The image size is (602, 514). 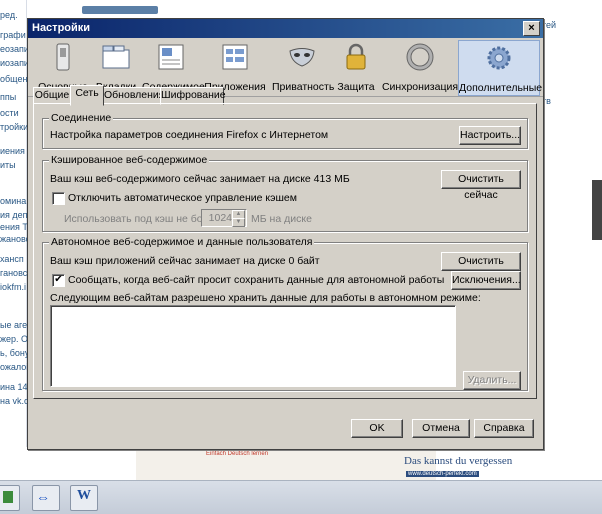 What do you see at coordinates (220, 218) in the screenshot?
I see `cache-limit-value: 1024` at bounding box center [220, 218].